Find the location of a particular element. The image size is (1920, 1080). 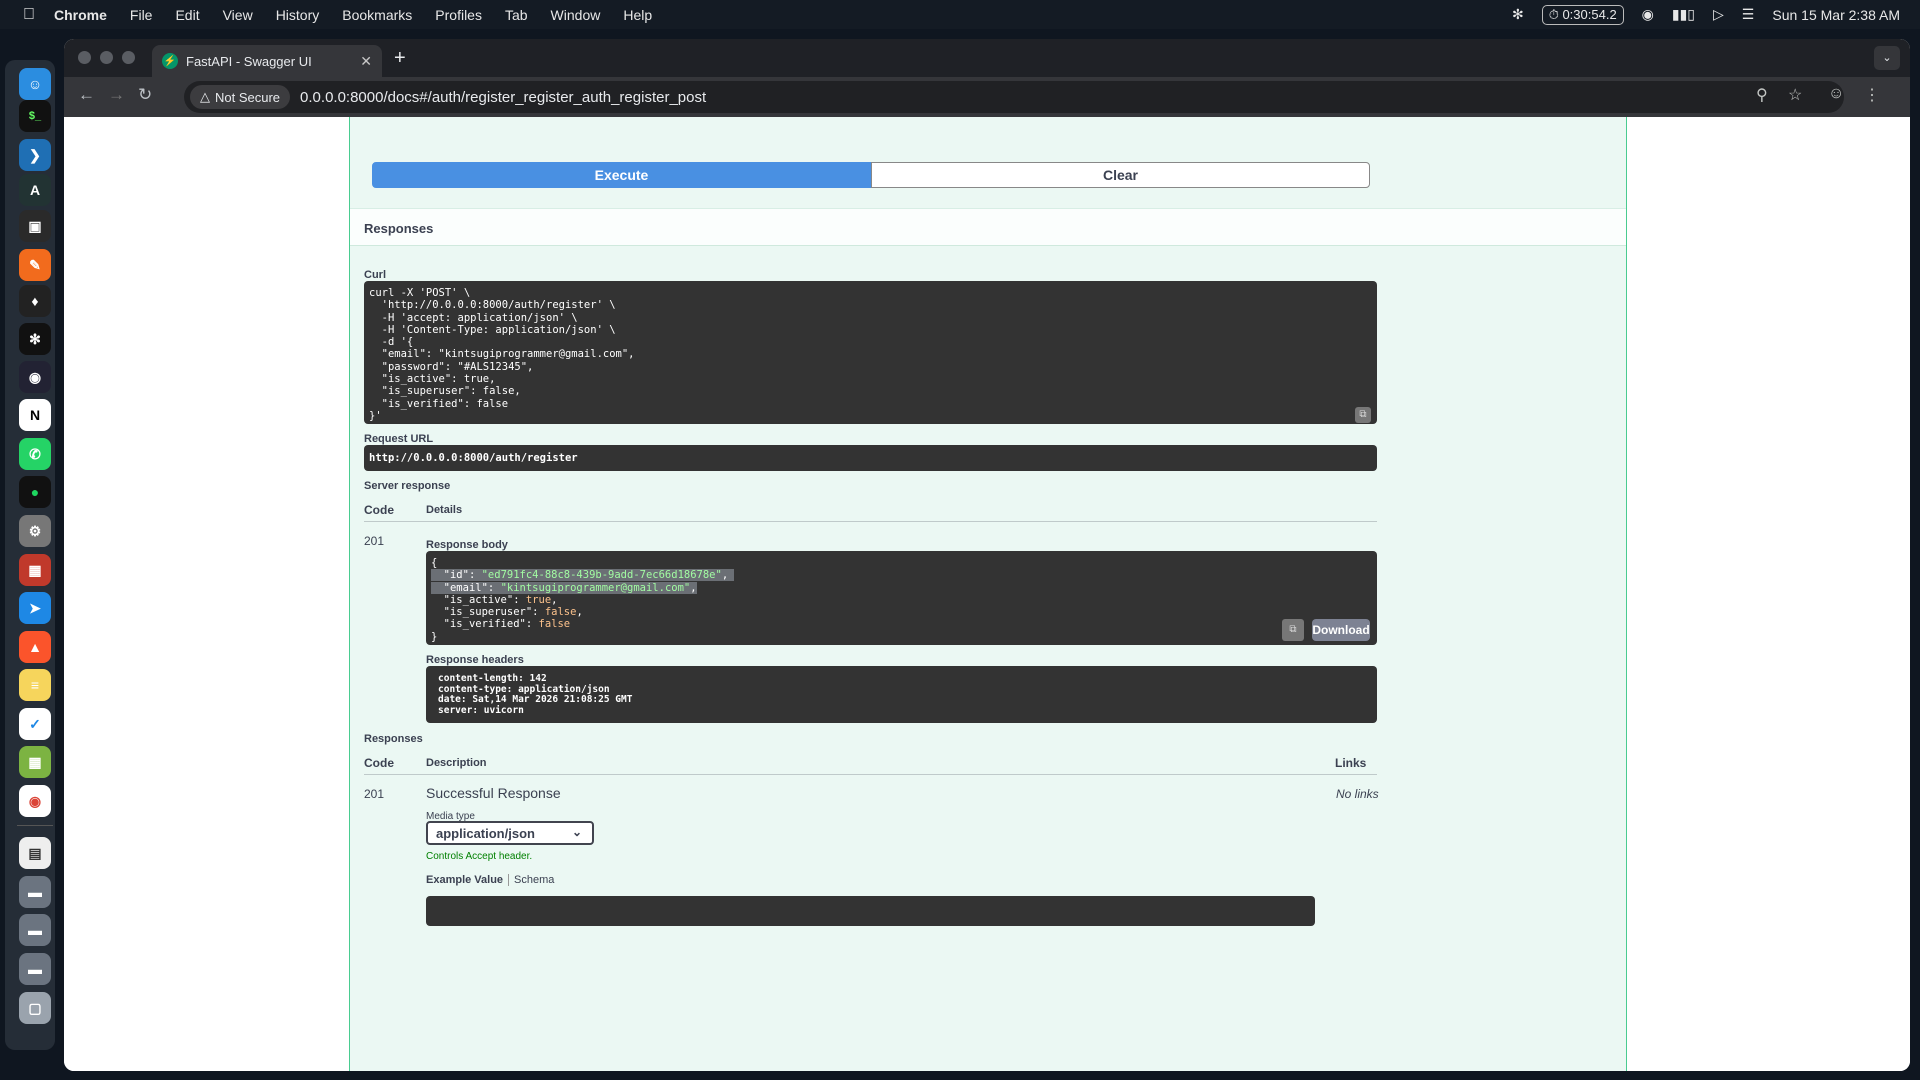

xcode-icon: A is located at coordinates (35, 190).